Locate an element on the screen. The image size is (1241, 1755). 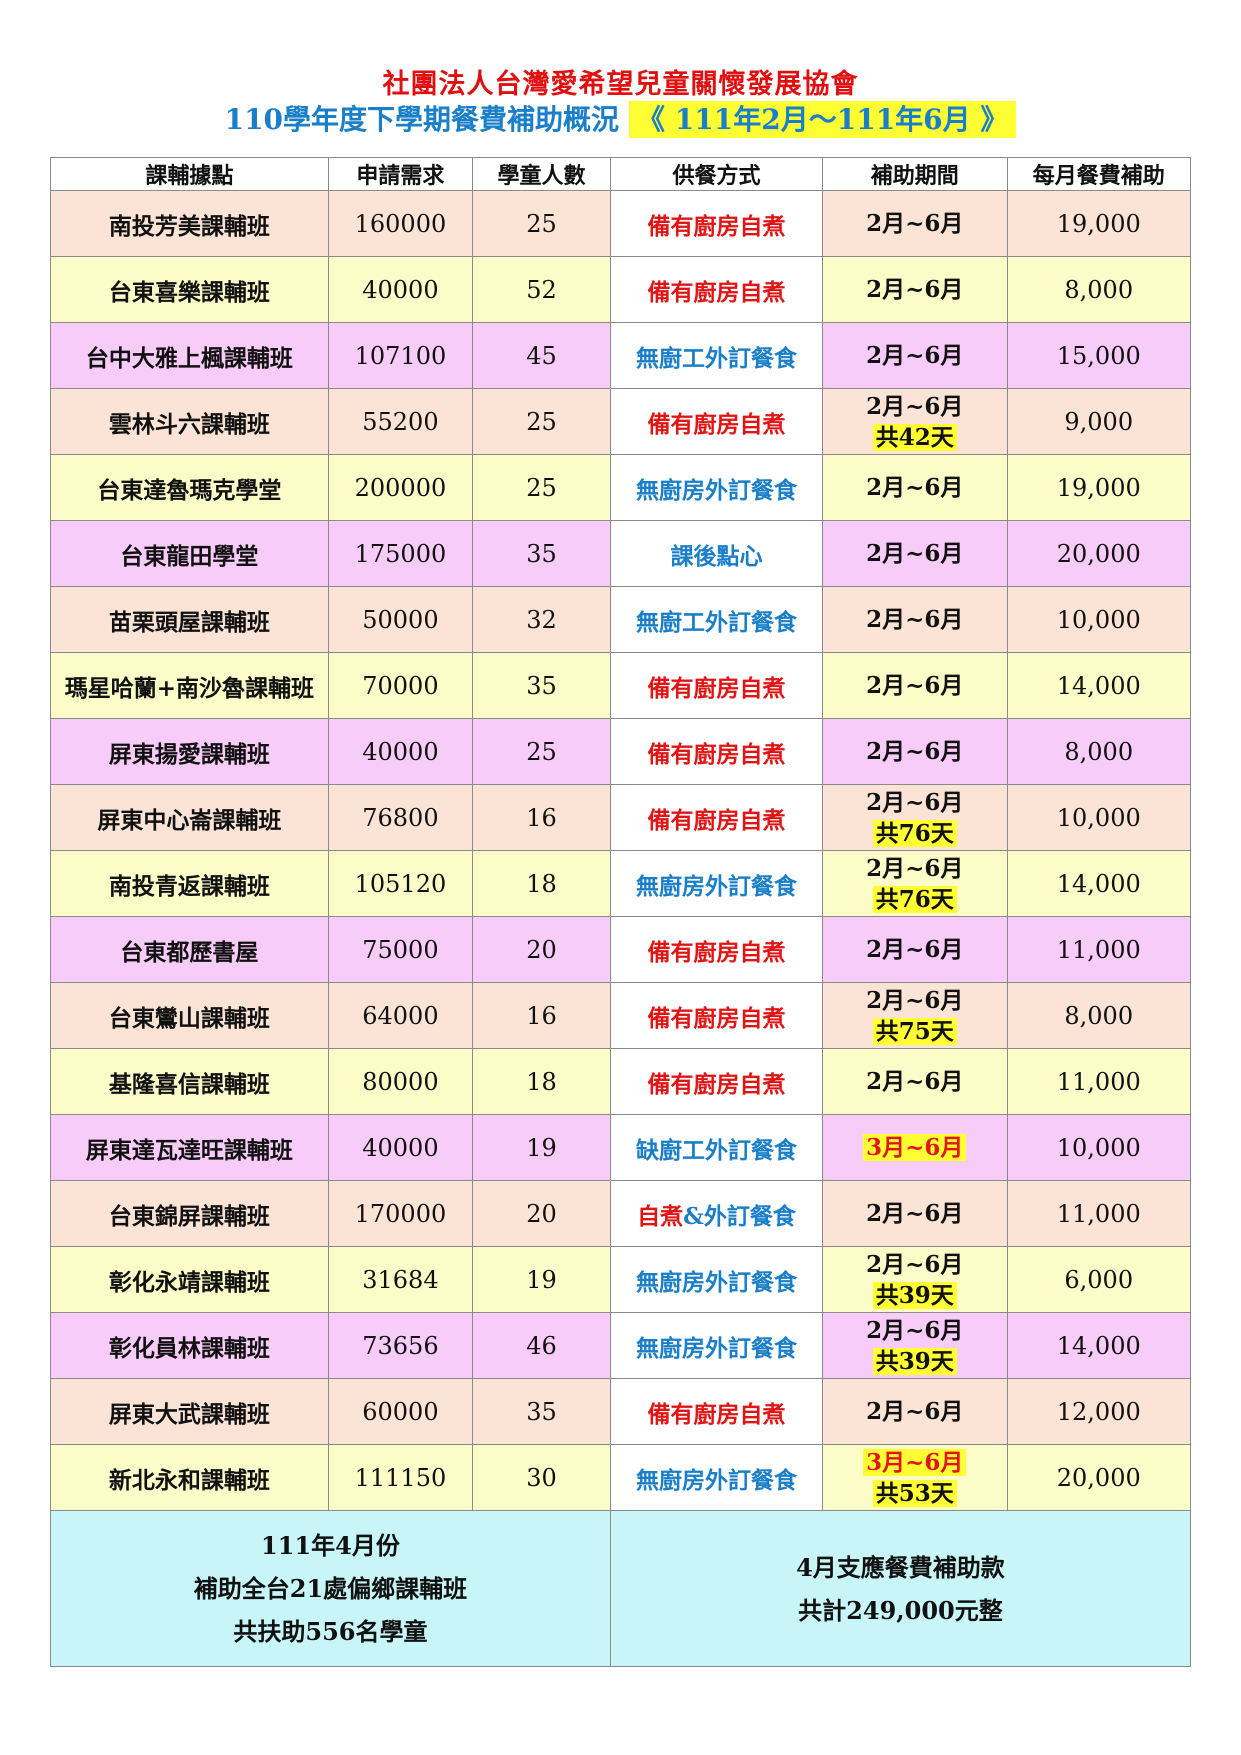
cell-site: 南投青返課輔班 is located at coordinates (189, 883).